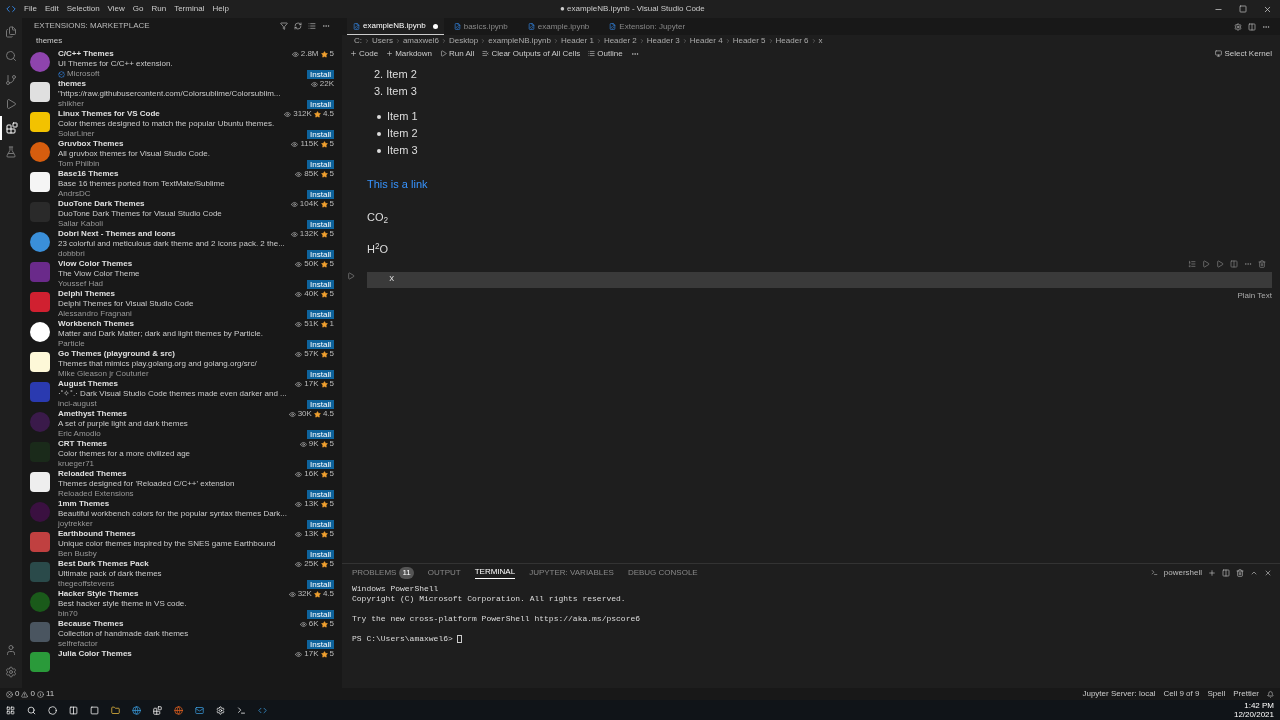 The width and height of the screenshot is (1280, 720). I want to click on editor-tab: example.ipynb, so click(558, 26).